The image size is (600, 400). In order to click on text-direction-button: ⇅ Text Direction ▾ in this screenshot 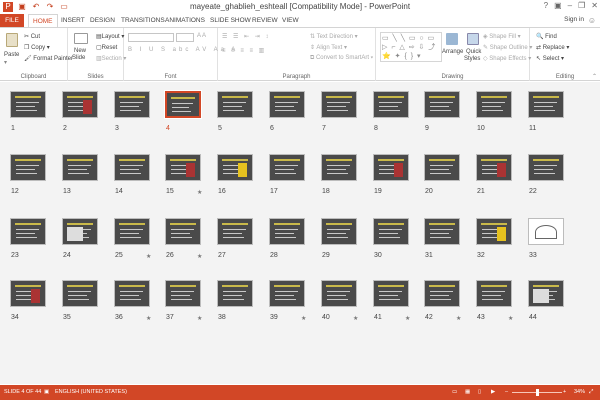, I will do `click(334, 36)`.